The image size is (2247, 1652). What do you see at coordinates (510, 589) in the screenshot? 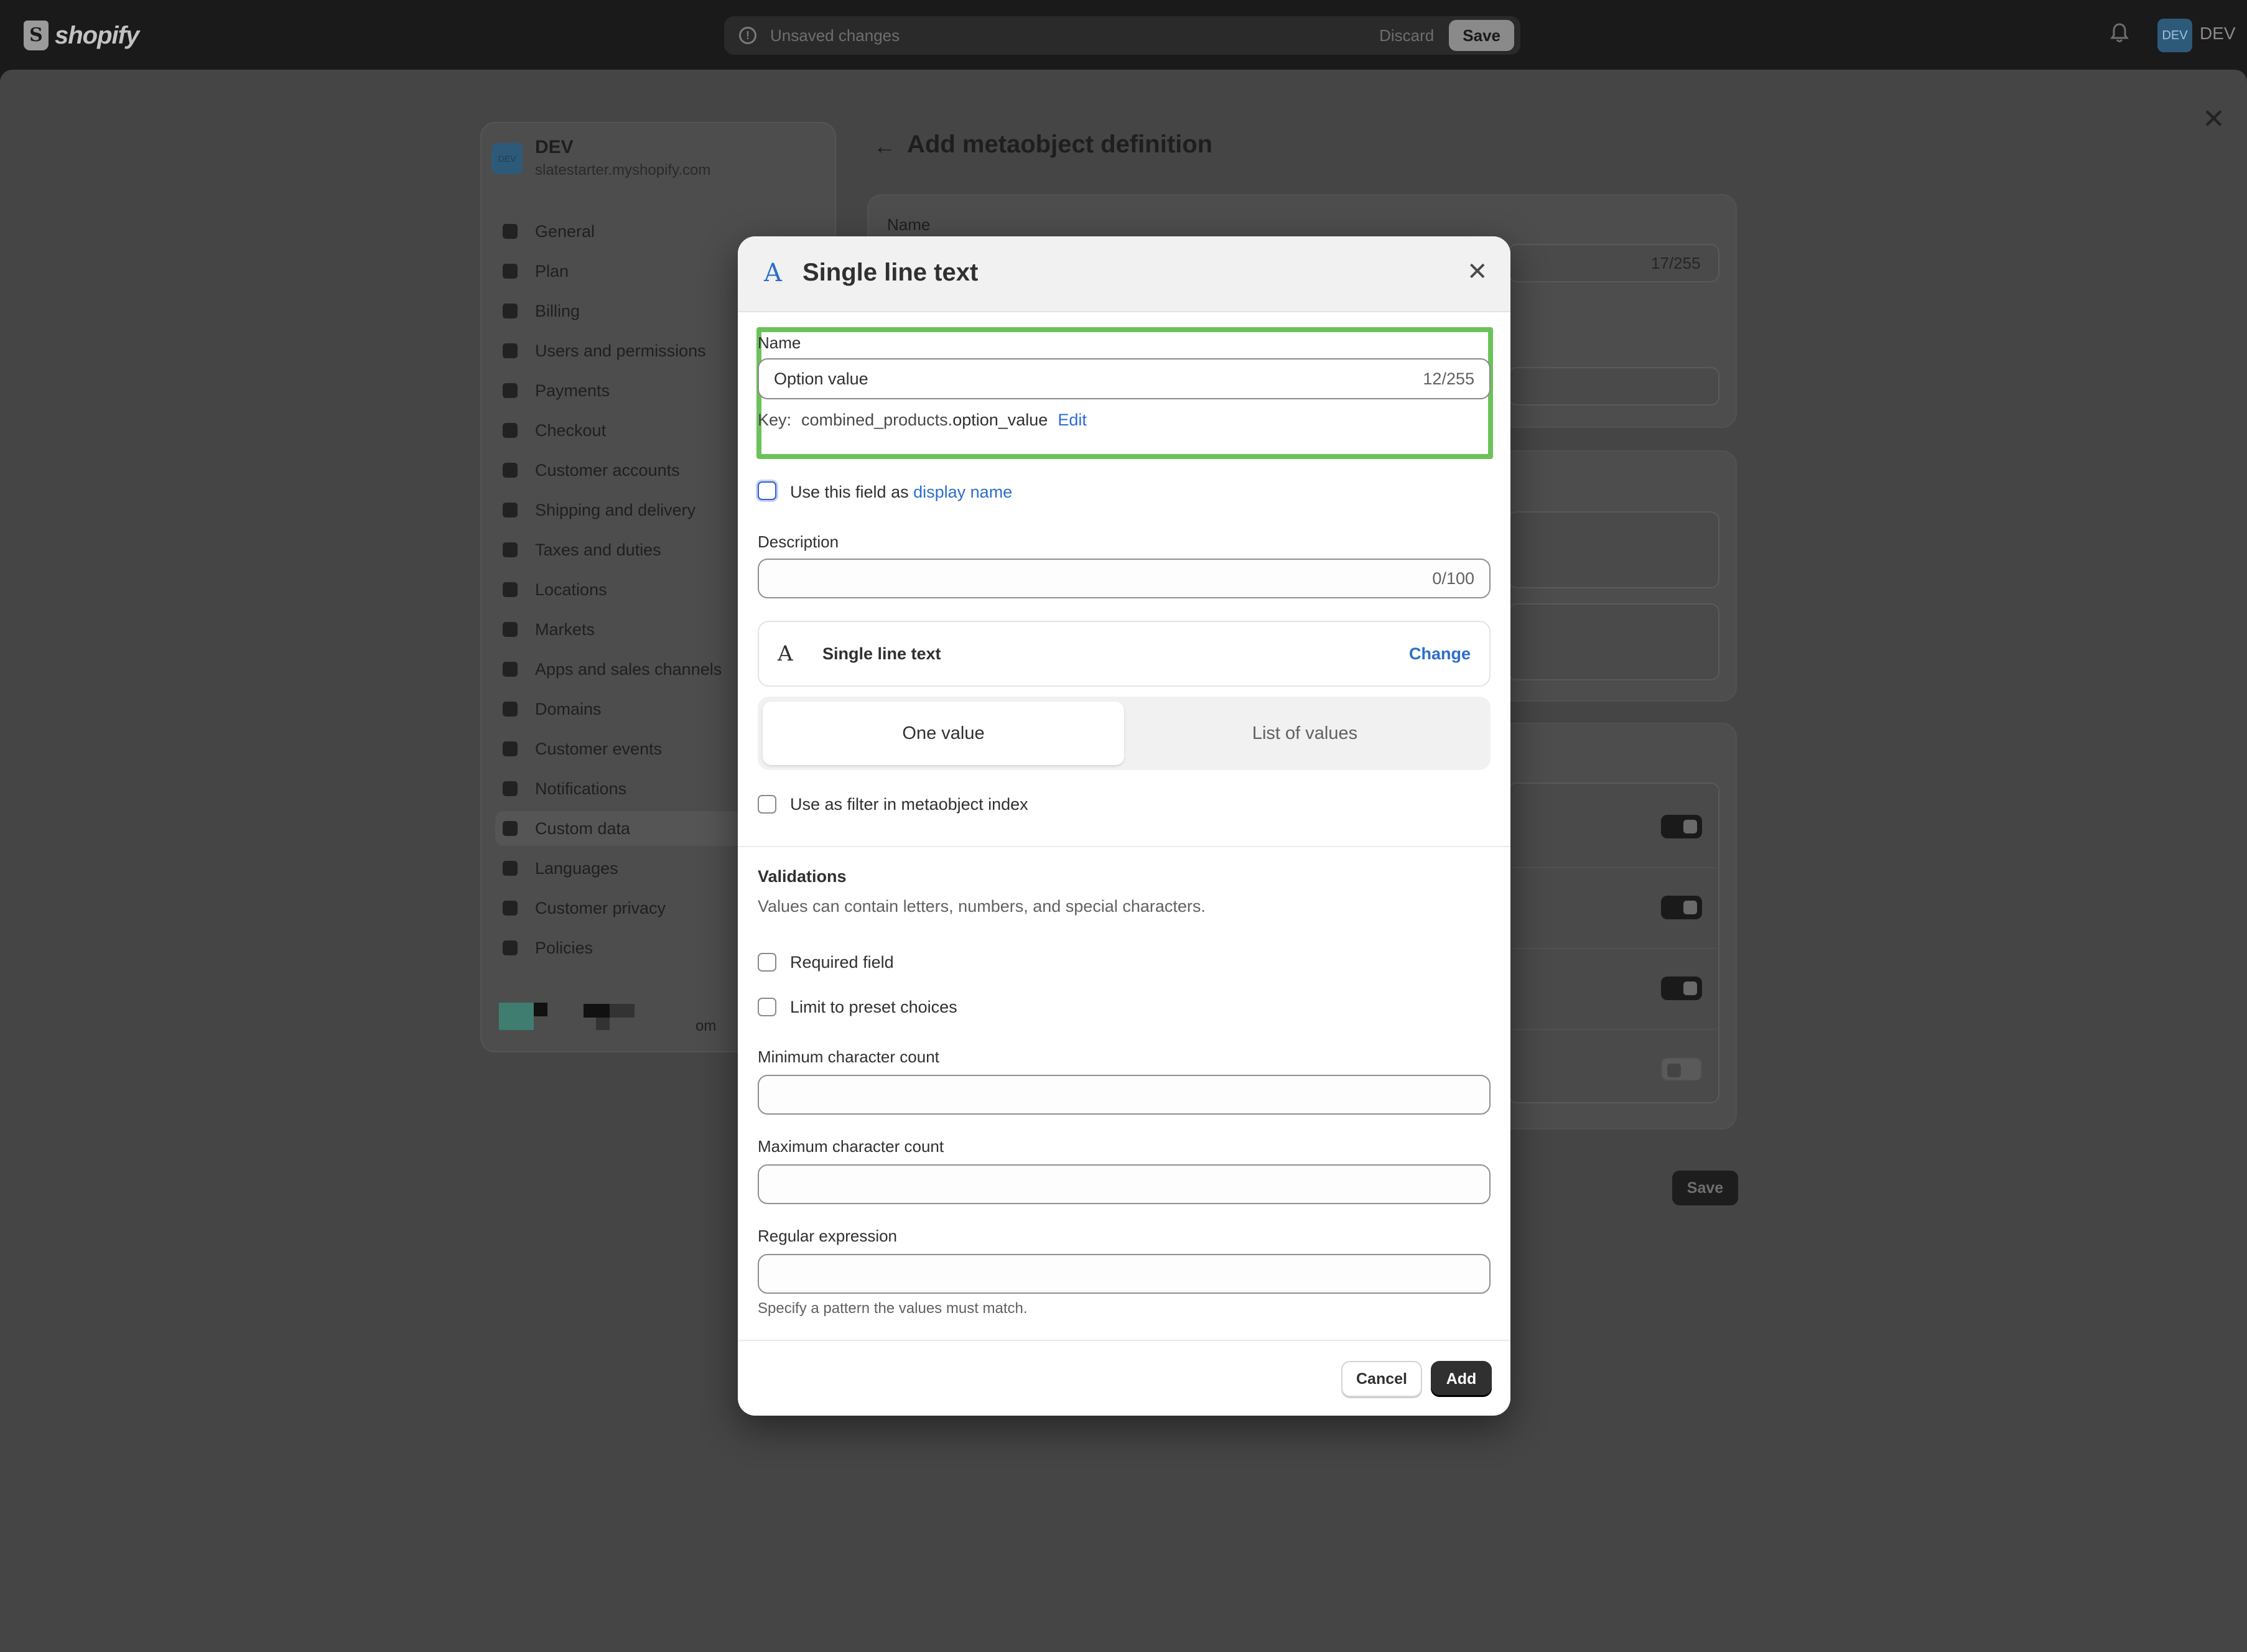
I see `location-icon` at bounding box center [510, 589].